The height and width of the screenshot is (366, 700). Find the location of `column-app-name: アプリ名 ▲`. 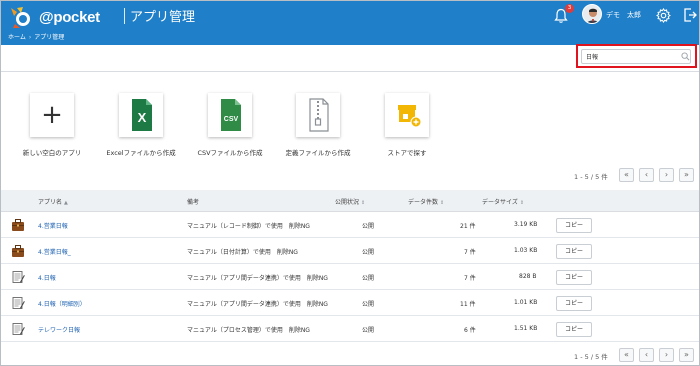

column-app-name: アプリ名 ▲ is located at coordinates (53, 201).